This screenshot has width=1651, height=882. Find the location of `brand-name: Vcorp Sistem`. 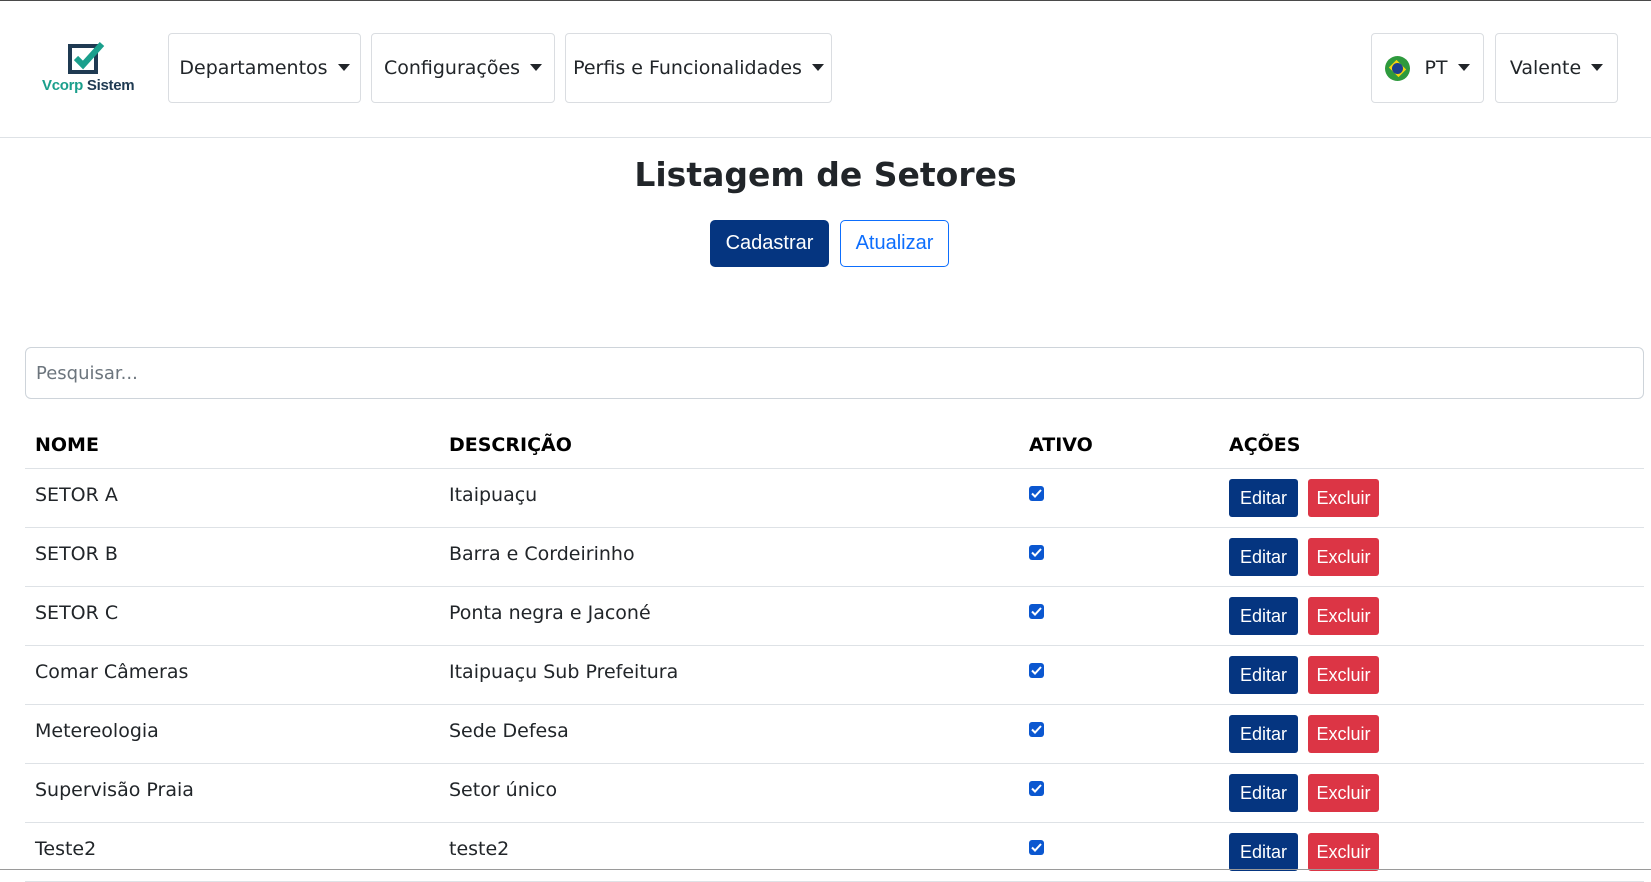

brand-name: Vcorp Sistem is located at coordinates (88, 85).